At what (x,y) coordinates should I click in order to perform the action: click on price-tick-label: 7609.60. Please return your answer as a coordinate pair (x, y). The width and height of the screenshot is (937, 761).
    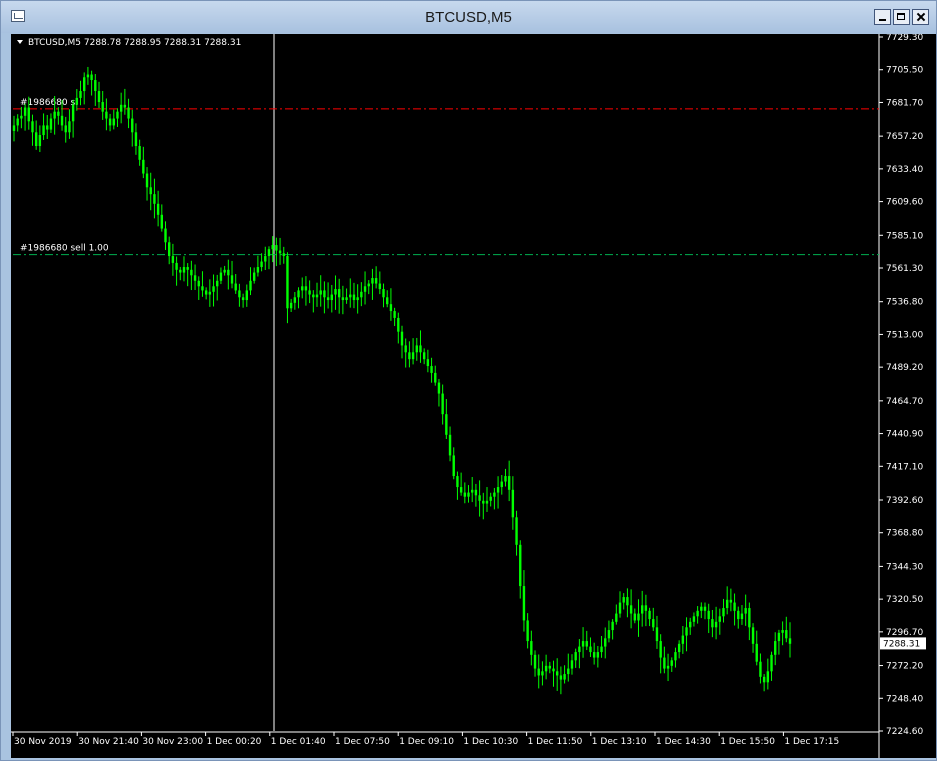
    Looking at the image, I should click on (904, 203).